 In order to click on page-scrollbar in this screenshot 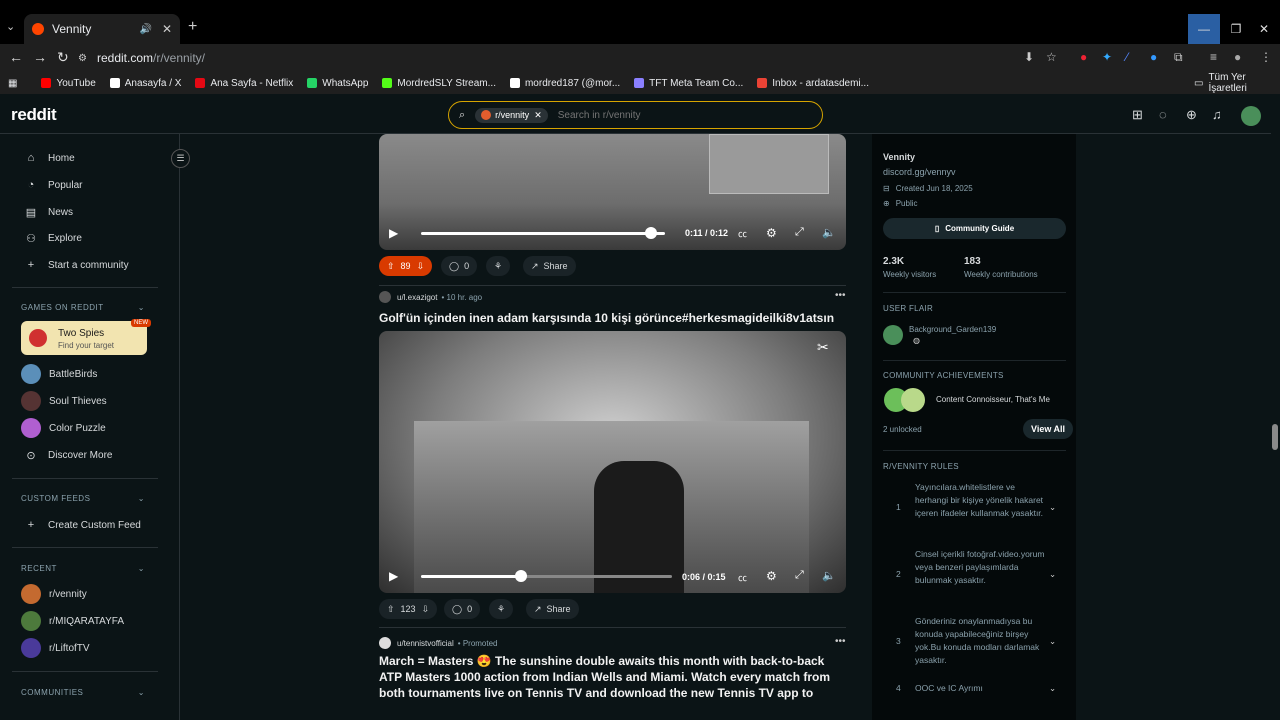, I will do `click(1275, 401)`.